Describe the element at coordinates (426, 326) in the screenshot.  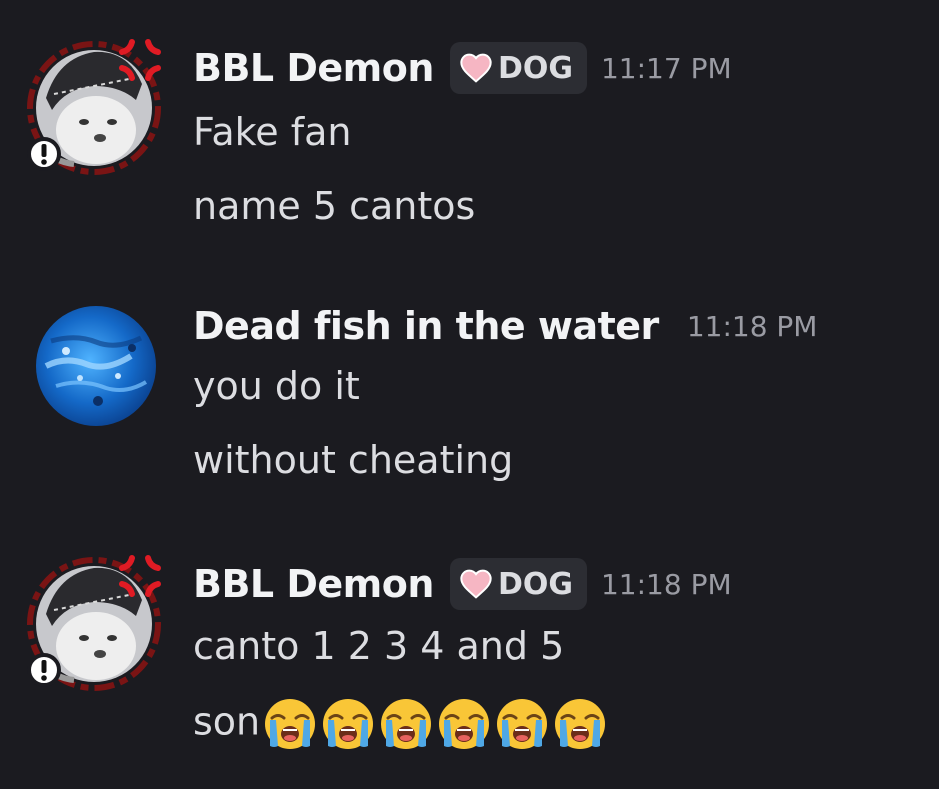
I see `username: Dead fish in the water` at that location.